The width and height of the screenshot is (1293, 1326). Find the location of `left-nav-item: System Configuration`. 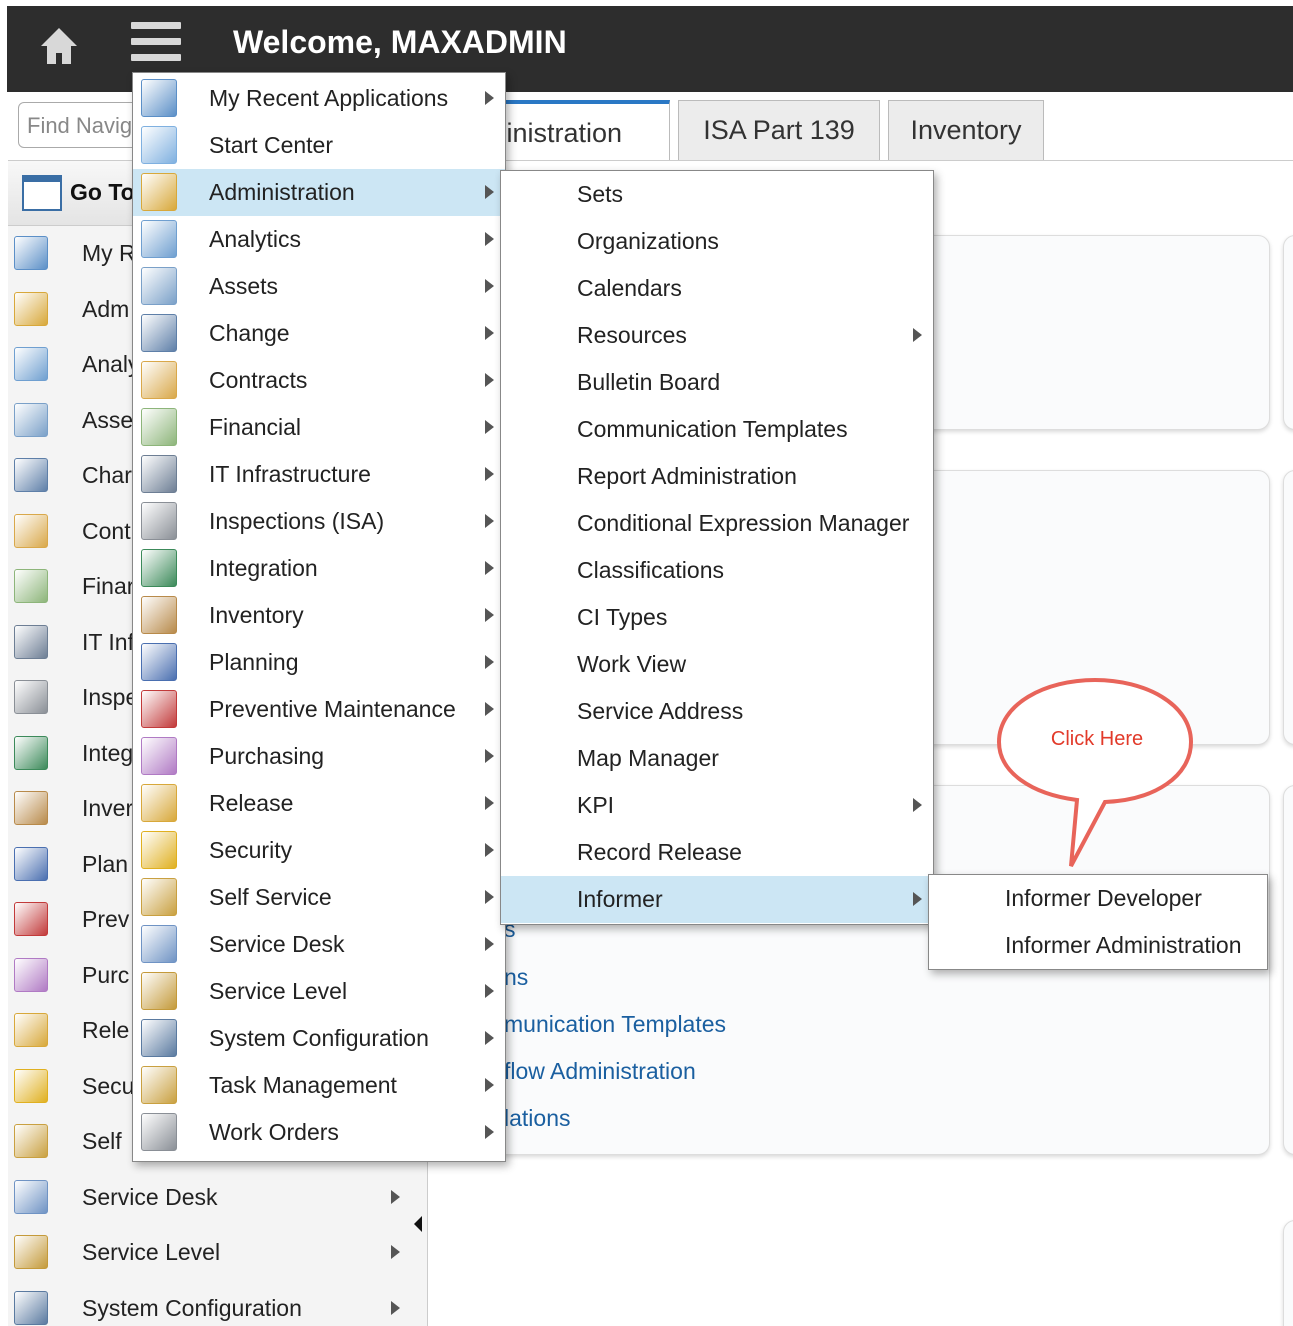

left-nav-item: System Configuration is located at coordinates (218, 1303).